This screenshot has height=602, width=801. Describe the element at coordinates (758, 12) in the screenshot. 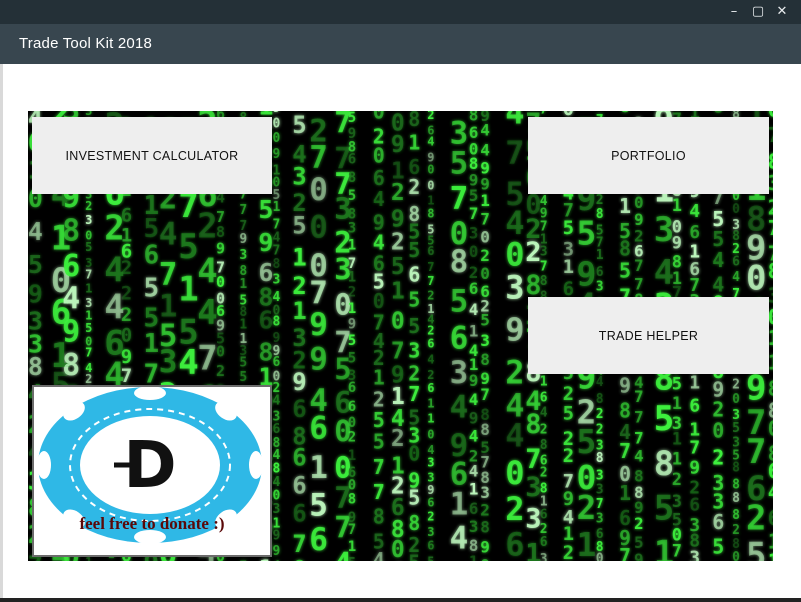

I see `maximize-icon: ▢` at that location.